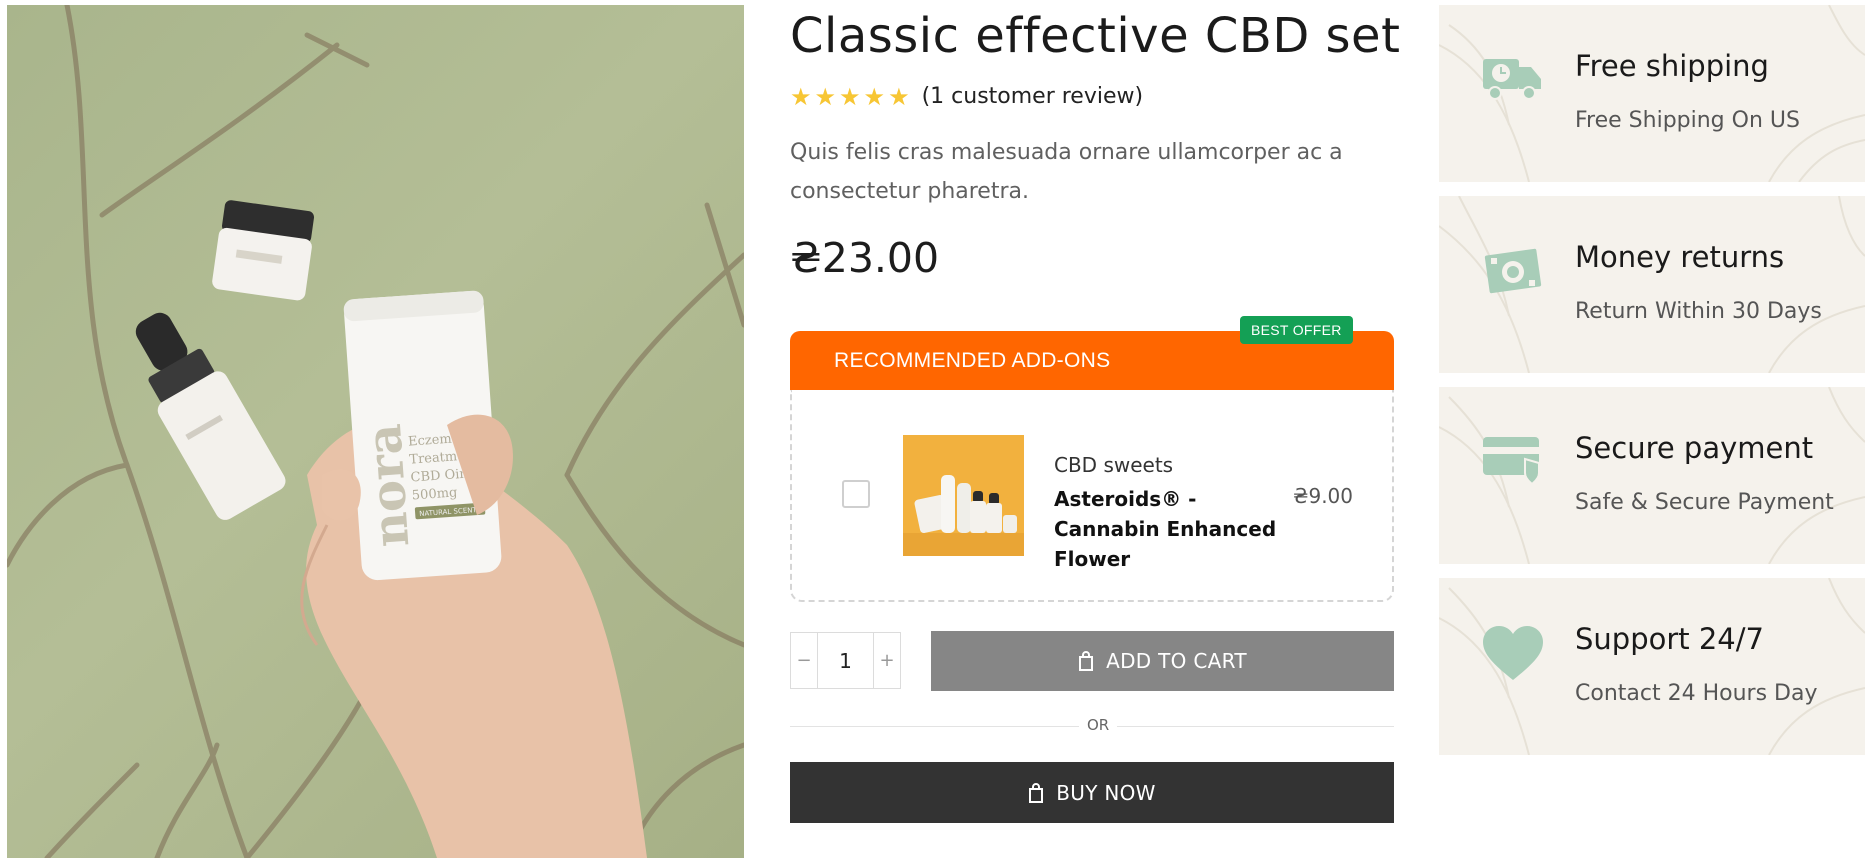 This screenshot has width=1870, height=862. I want to click on addon-checkbox, so click(856, 494).